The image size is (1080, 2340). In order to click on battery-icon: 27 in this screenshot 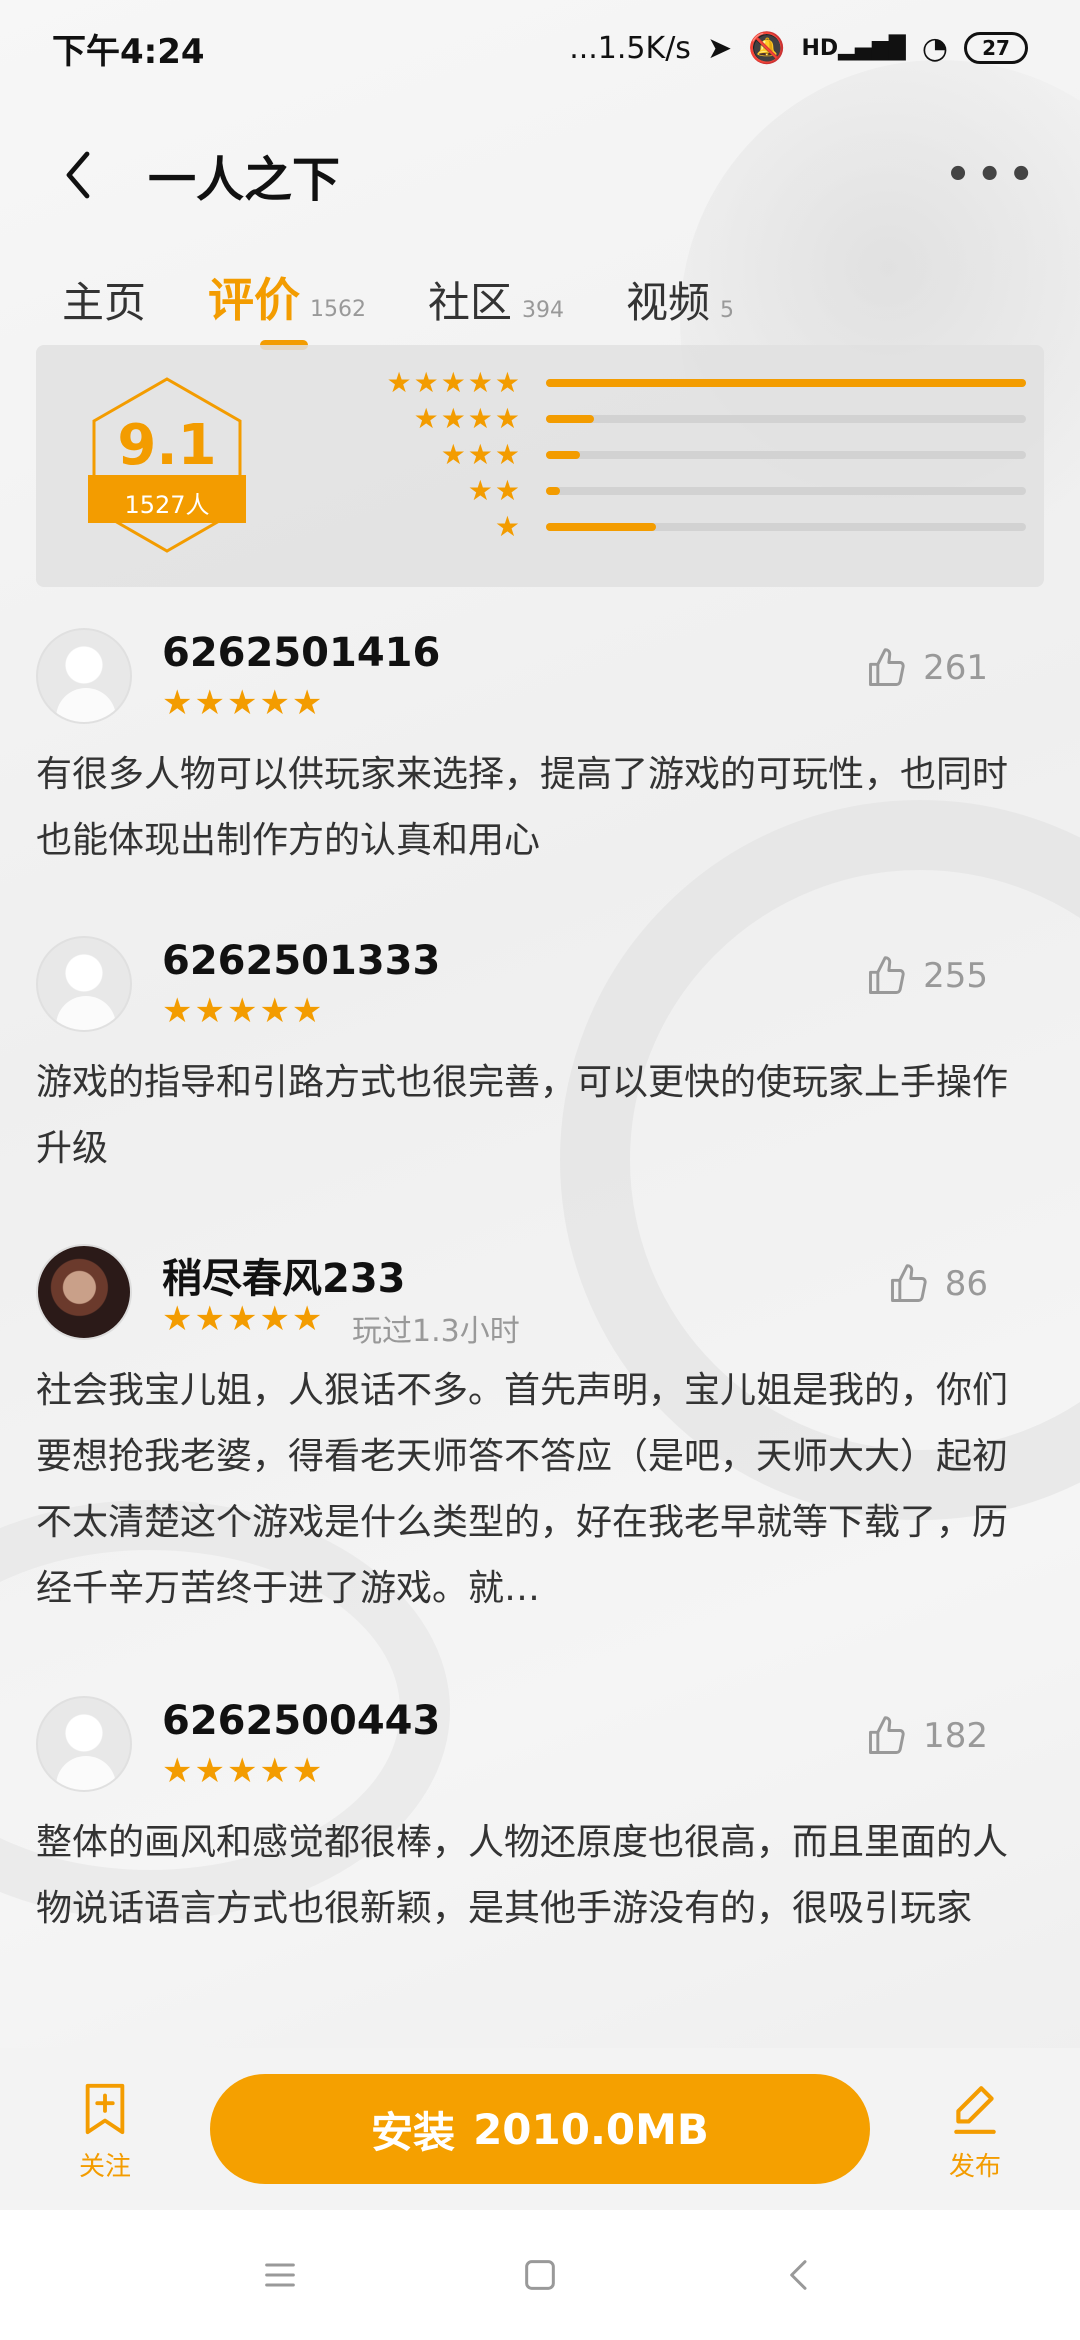, I will do `click(996, 48)`.